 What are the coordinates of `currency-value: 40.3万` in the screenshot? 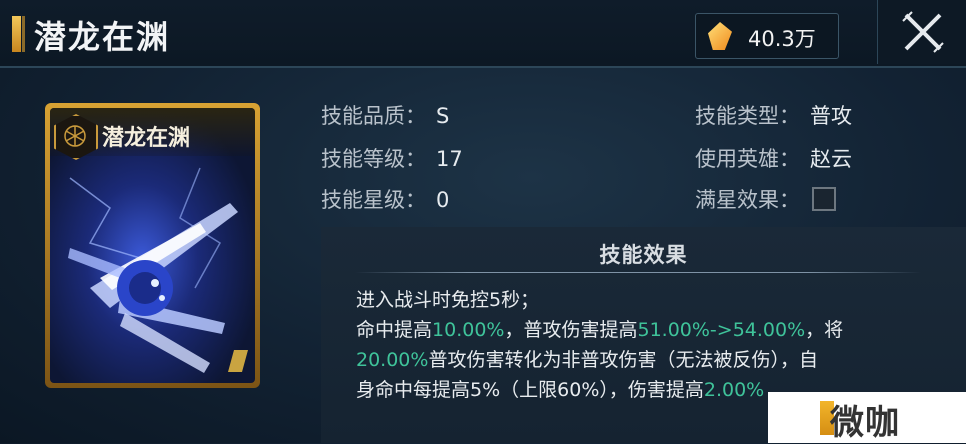 It's located at (782, 39).